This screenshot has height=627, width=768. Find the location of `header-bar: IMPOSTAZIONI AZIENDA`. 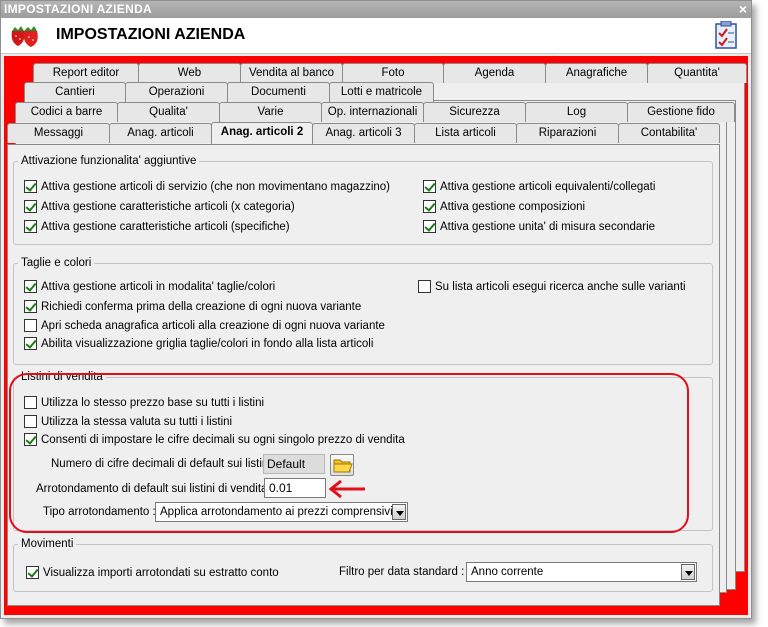

header-bar: IMPOSTAZIONI AZIENDA is located at coordinates (376, 36).